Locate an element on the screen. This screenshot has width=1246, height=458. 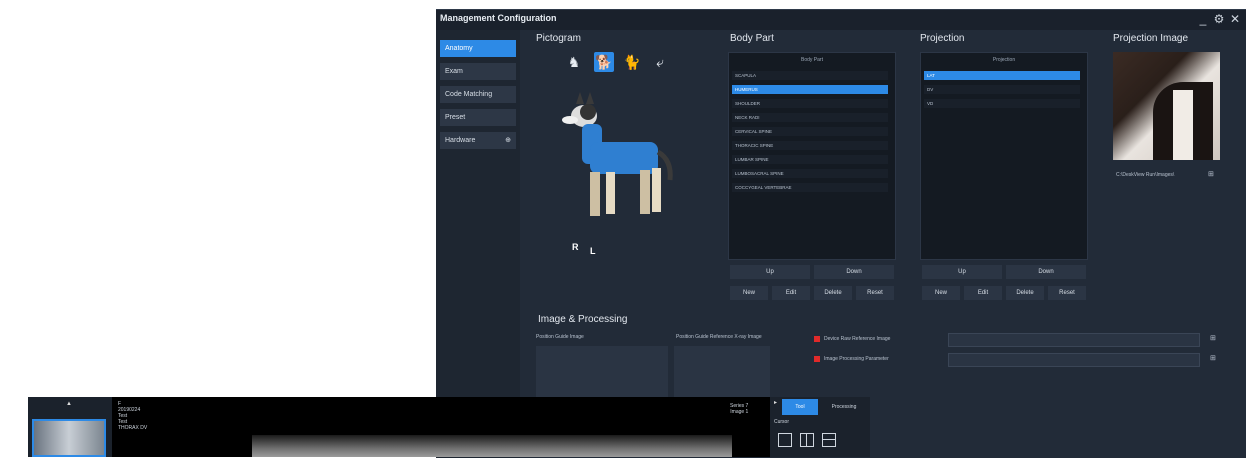
dog-icon: 🐕 is located at coordinates (604, 62).